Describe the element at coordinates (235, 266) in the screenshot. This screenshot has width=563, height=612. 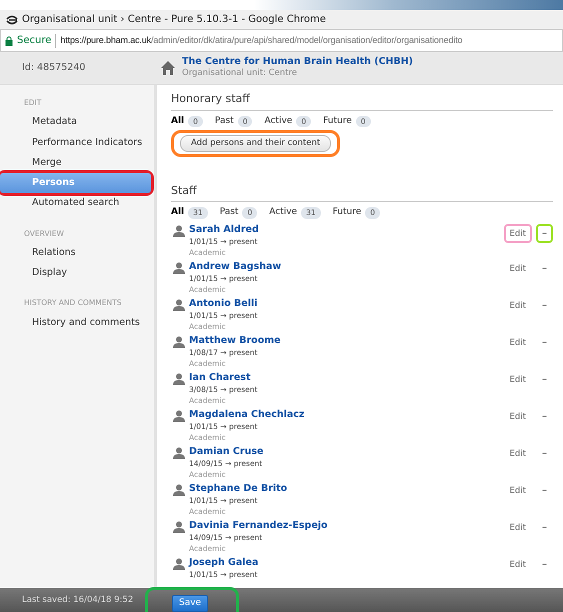
I see `person-name-link: Andrew Bagshaw` at that location.